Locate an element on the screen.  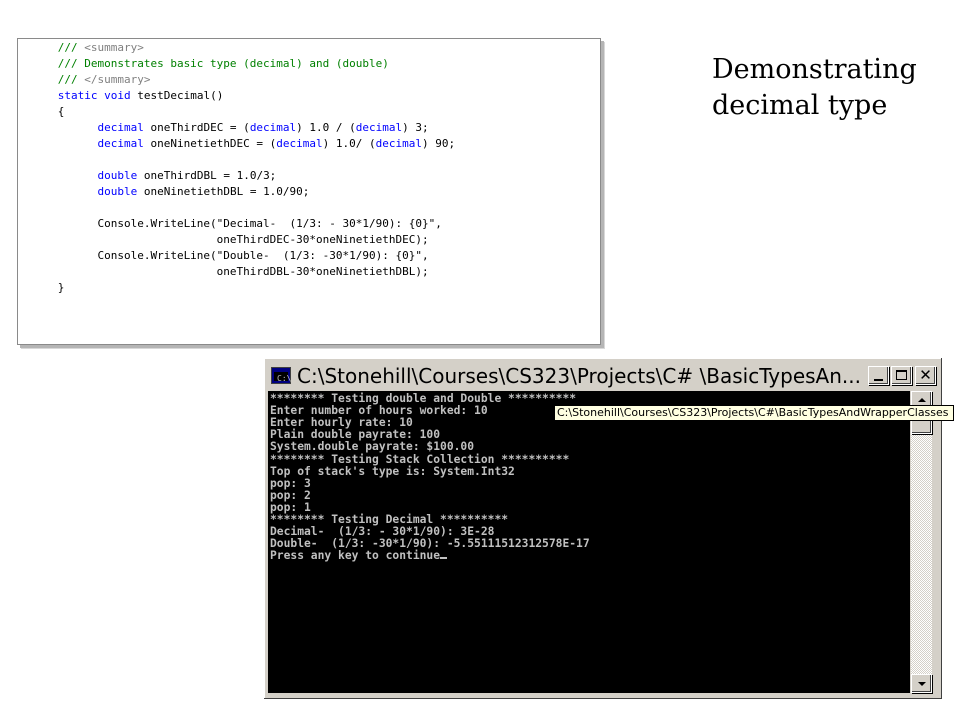
slide-title-line-2: decimal type is located at coordinates (800, 105).